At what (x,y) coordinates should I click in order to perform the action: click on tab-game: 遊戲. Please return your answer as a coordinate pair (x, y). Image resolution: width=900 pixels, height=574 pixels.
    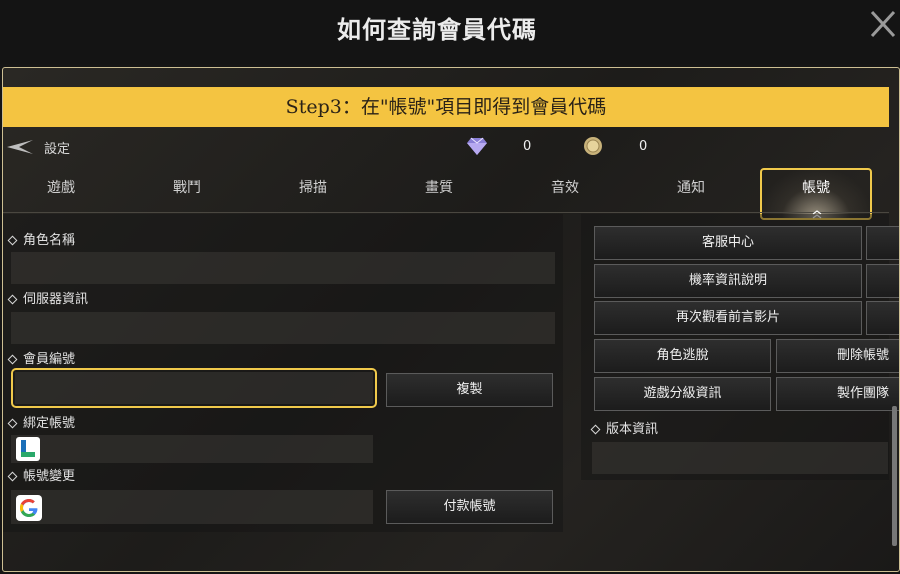
    Looking at the image, I should click on (63, 189).